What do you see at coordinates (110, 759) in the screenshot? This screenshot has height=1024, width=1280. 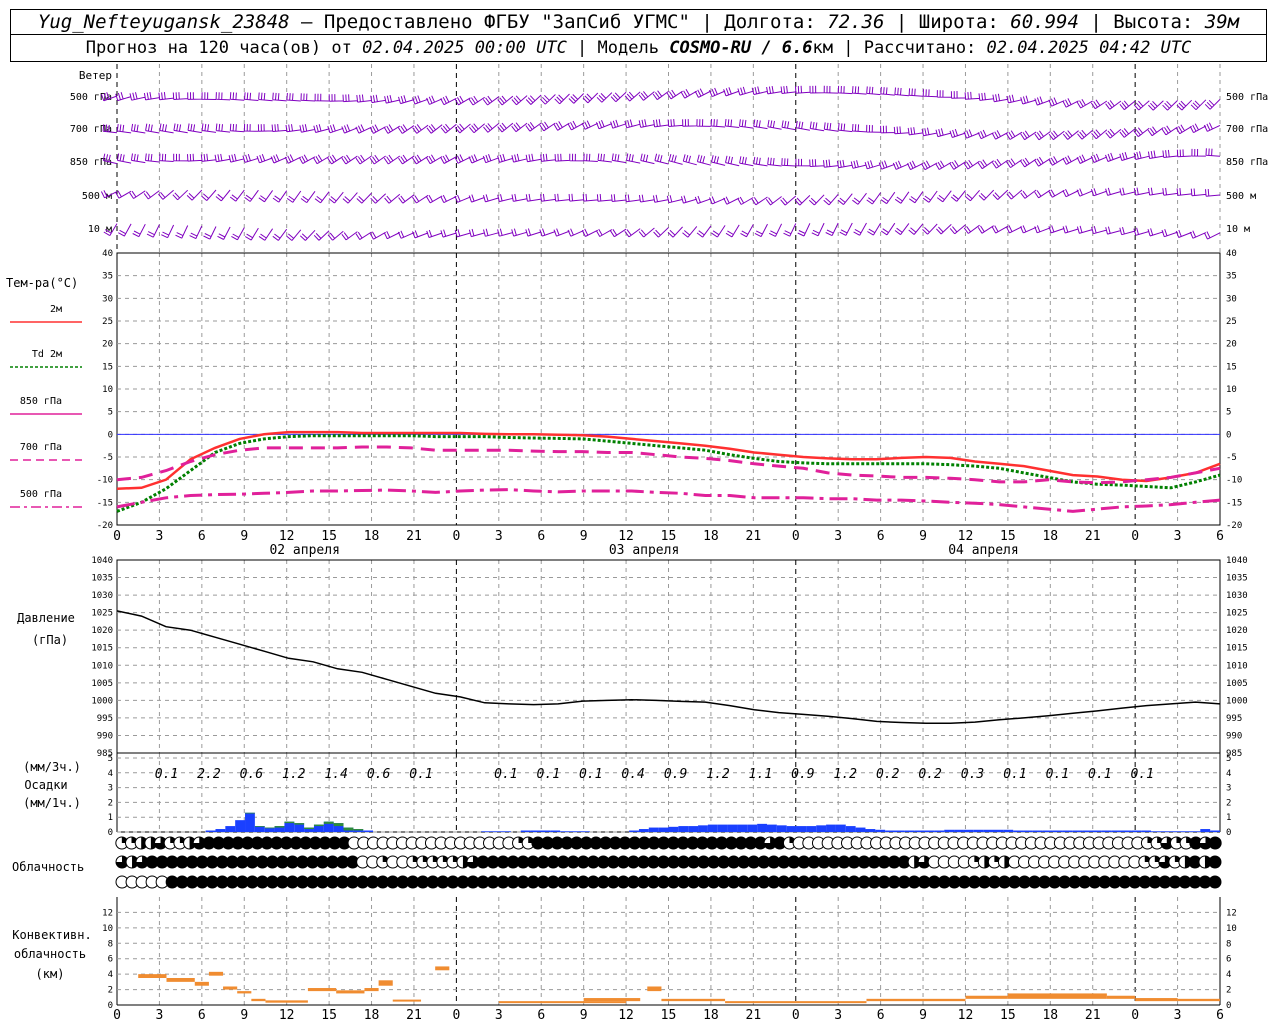 I see `precip-tick-label: 5` at bounding box center [110, 759].